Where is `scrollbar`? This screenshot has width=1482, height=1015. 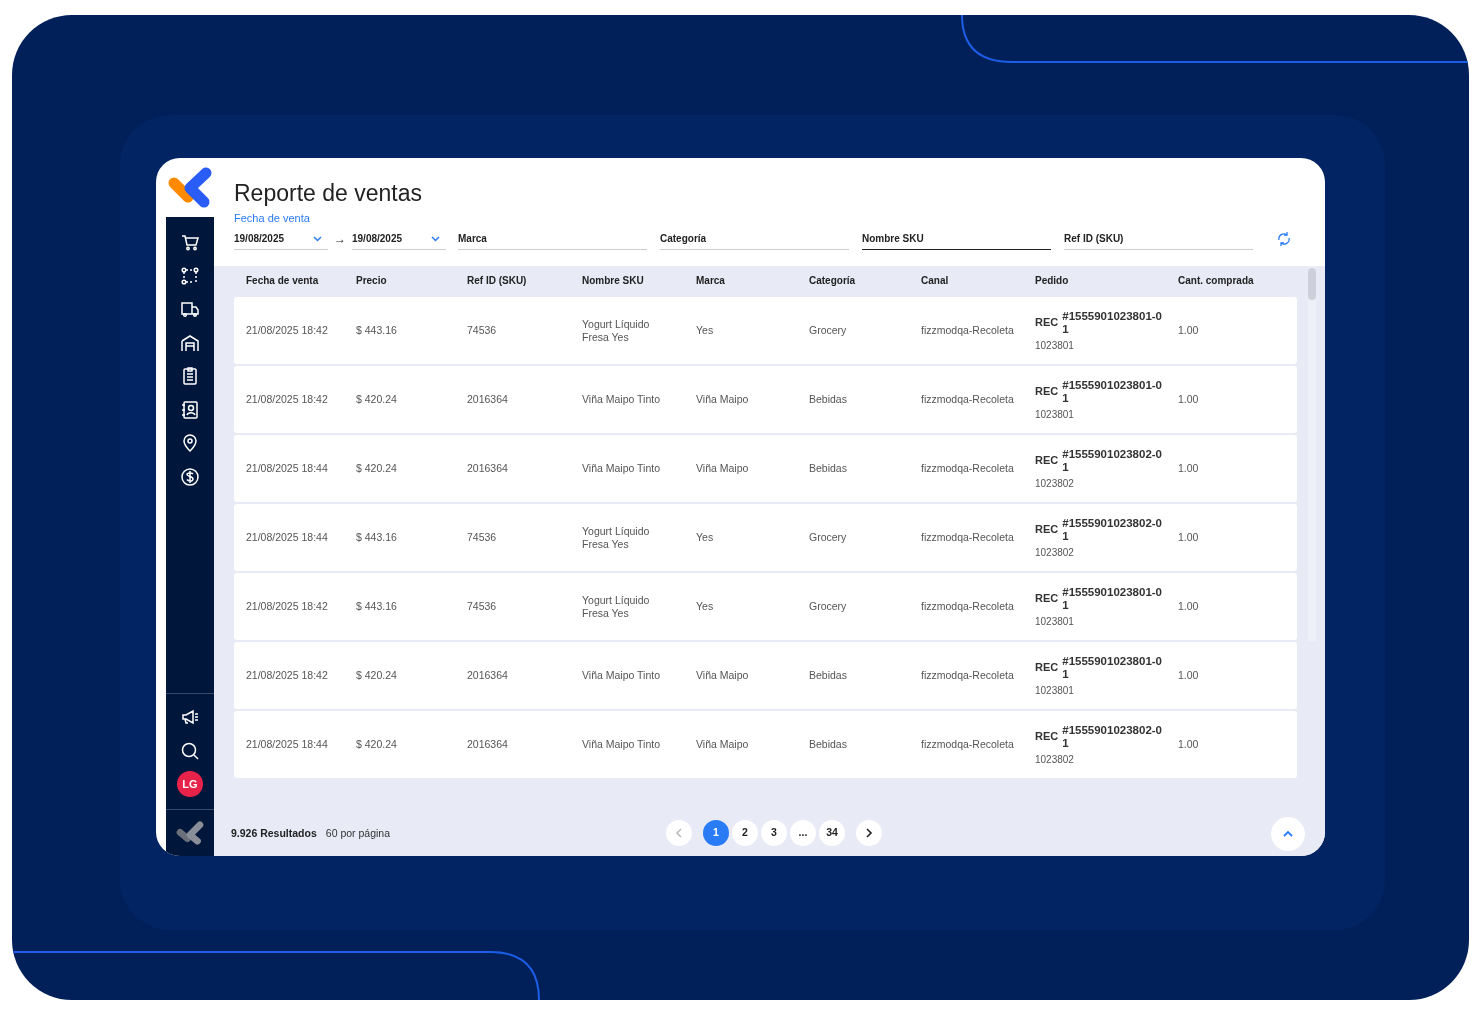 scrollbar is located at coordinates (1312, 453).